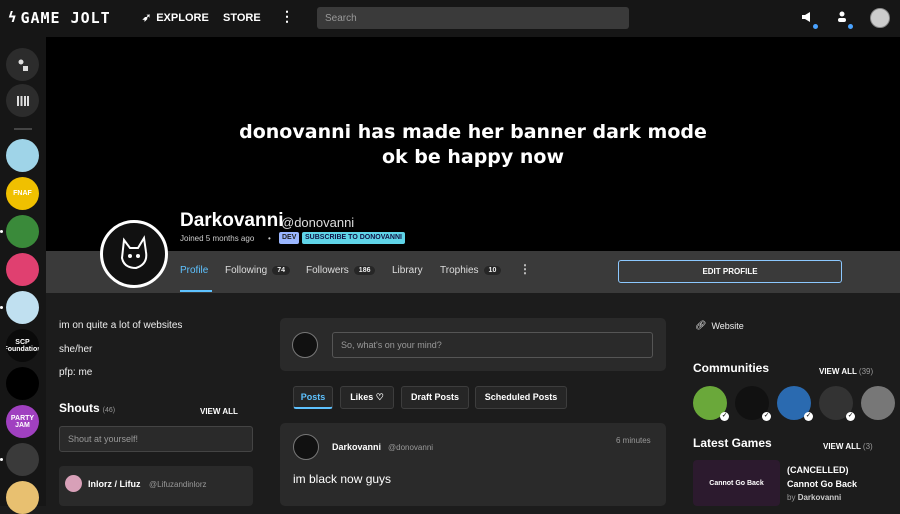 The width and height of the screenshot is (900, 514). Describe the element at coordinates (23, 129) in the screenshot. I see `sidebar-divider` at that location.